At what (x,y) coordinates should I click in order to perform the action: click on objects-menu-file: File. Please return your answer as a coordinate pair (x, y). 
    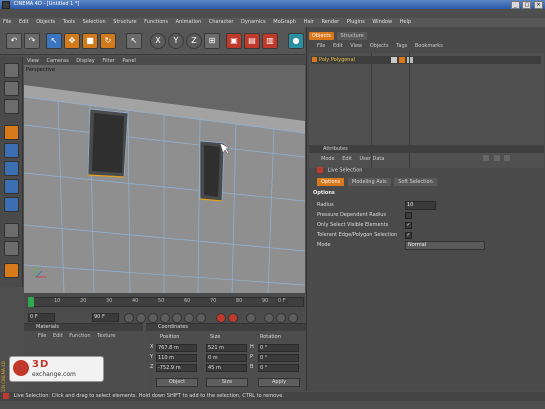
    Looking at the image, I should click on (321, 46).